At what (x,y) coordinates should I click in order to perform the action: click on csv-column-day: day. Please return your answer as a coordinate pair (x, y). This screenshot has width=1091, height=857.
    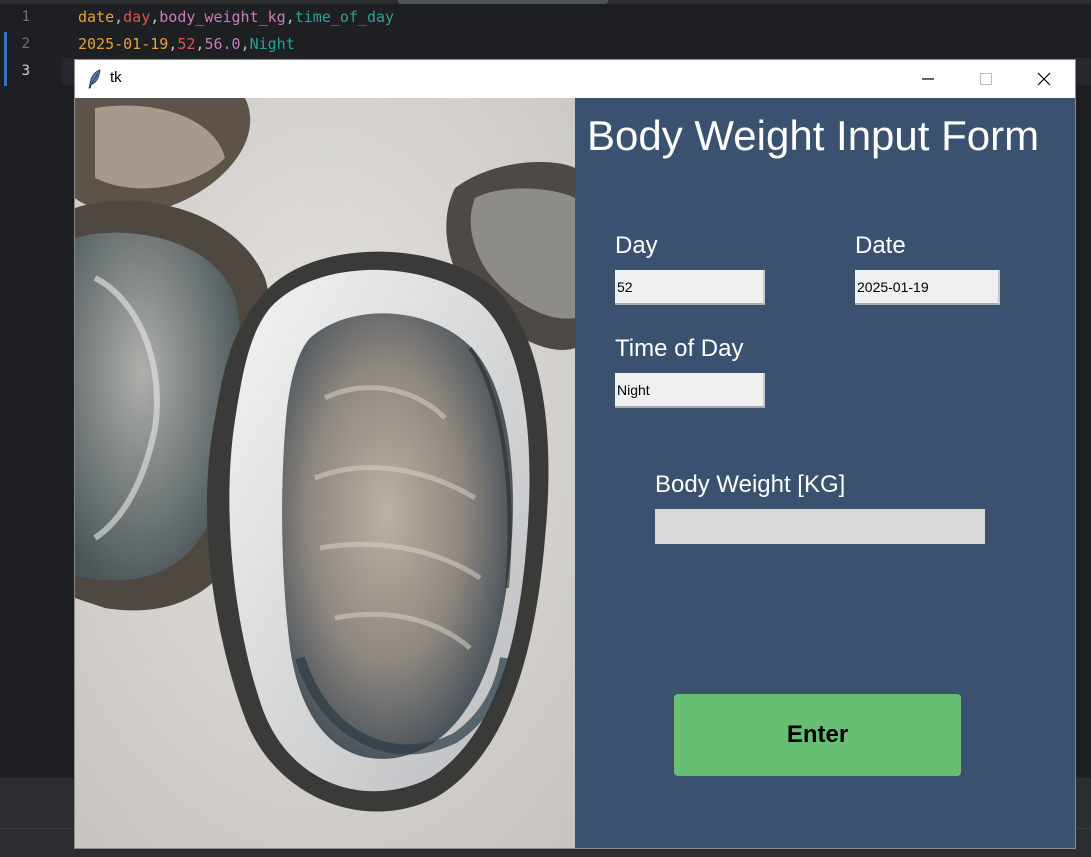
    Looking at the image, I should click on (137, 17).